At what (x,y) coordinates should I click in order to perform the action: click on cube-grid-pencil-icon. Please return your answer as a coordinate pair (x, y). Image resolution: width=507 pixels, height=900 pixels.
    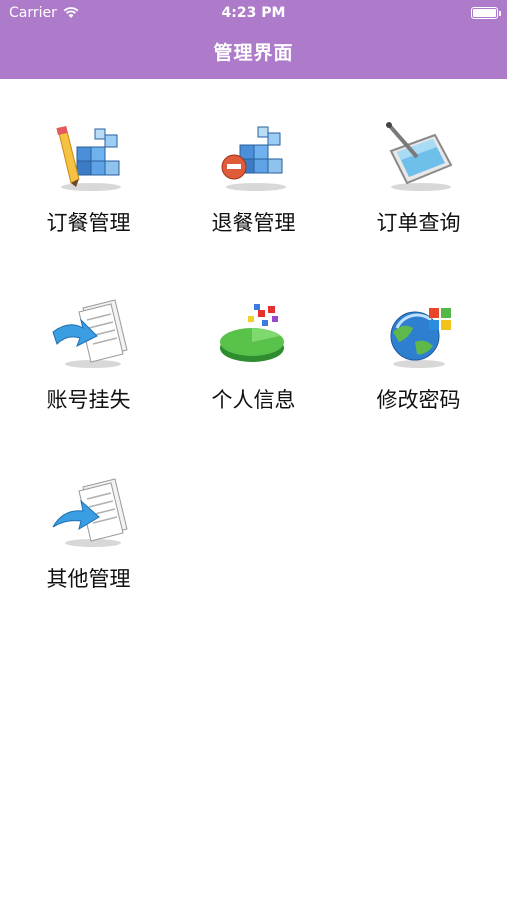
    Looking at the image, I should click on (88, 158).